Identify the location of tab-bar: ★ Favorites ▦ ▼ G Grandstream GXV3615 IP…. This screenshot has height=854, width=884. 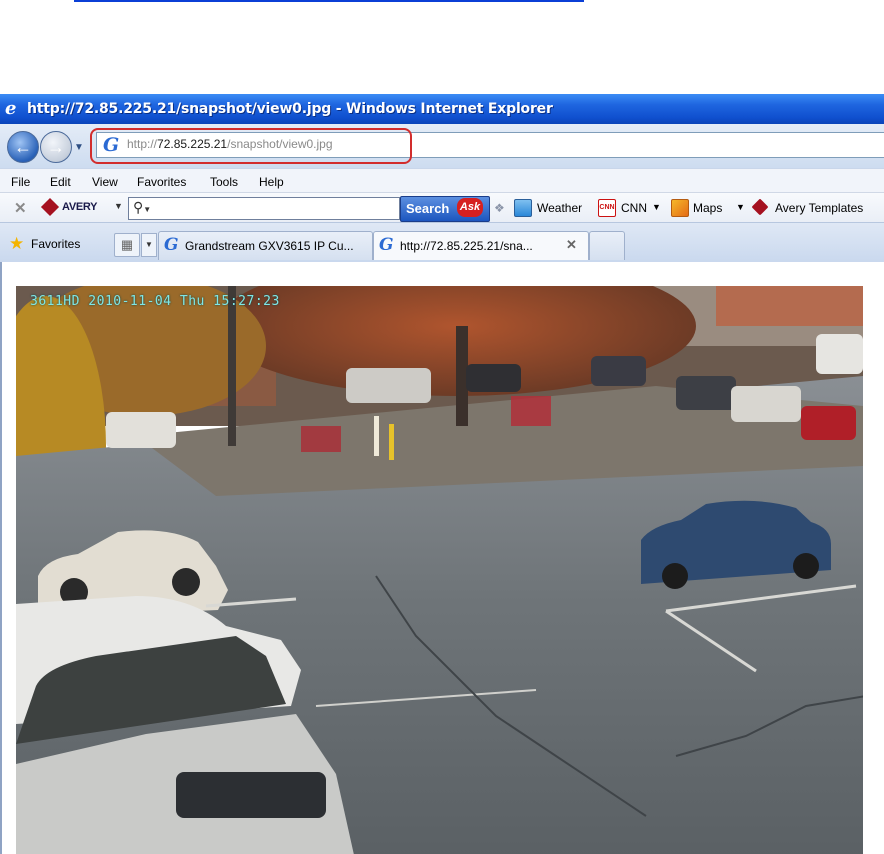
(442, 243).